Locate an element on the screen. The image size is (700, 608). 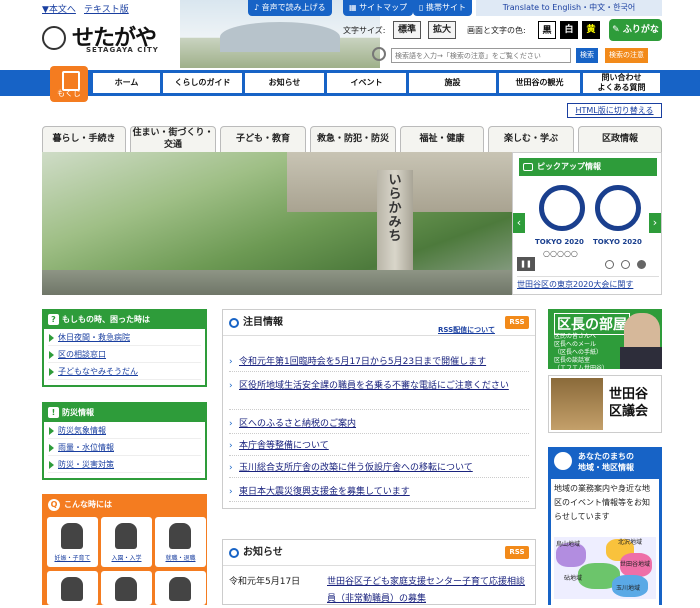
mayor-line-5: （エフエム世田谷） is located at coordinates (581, 368).